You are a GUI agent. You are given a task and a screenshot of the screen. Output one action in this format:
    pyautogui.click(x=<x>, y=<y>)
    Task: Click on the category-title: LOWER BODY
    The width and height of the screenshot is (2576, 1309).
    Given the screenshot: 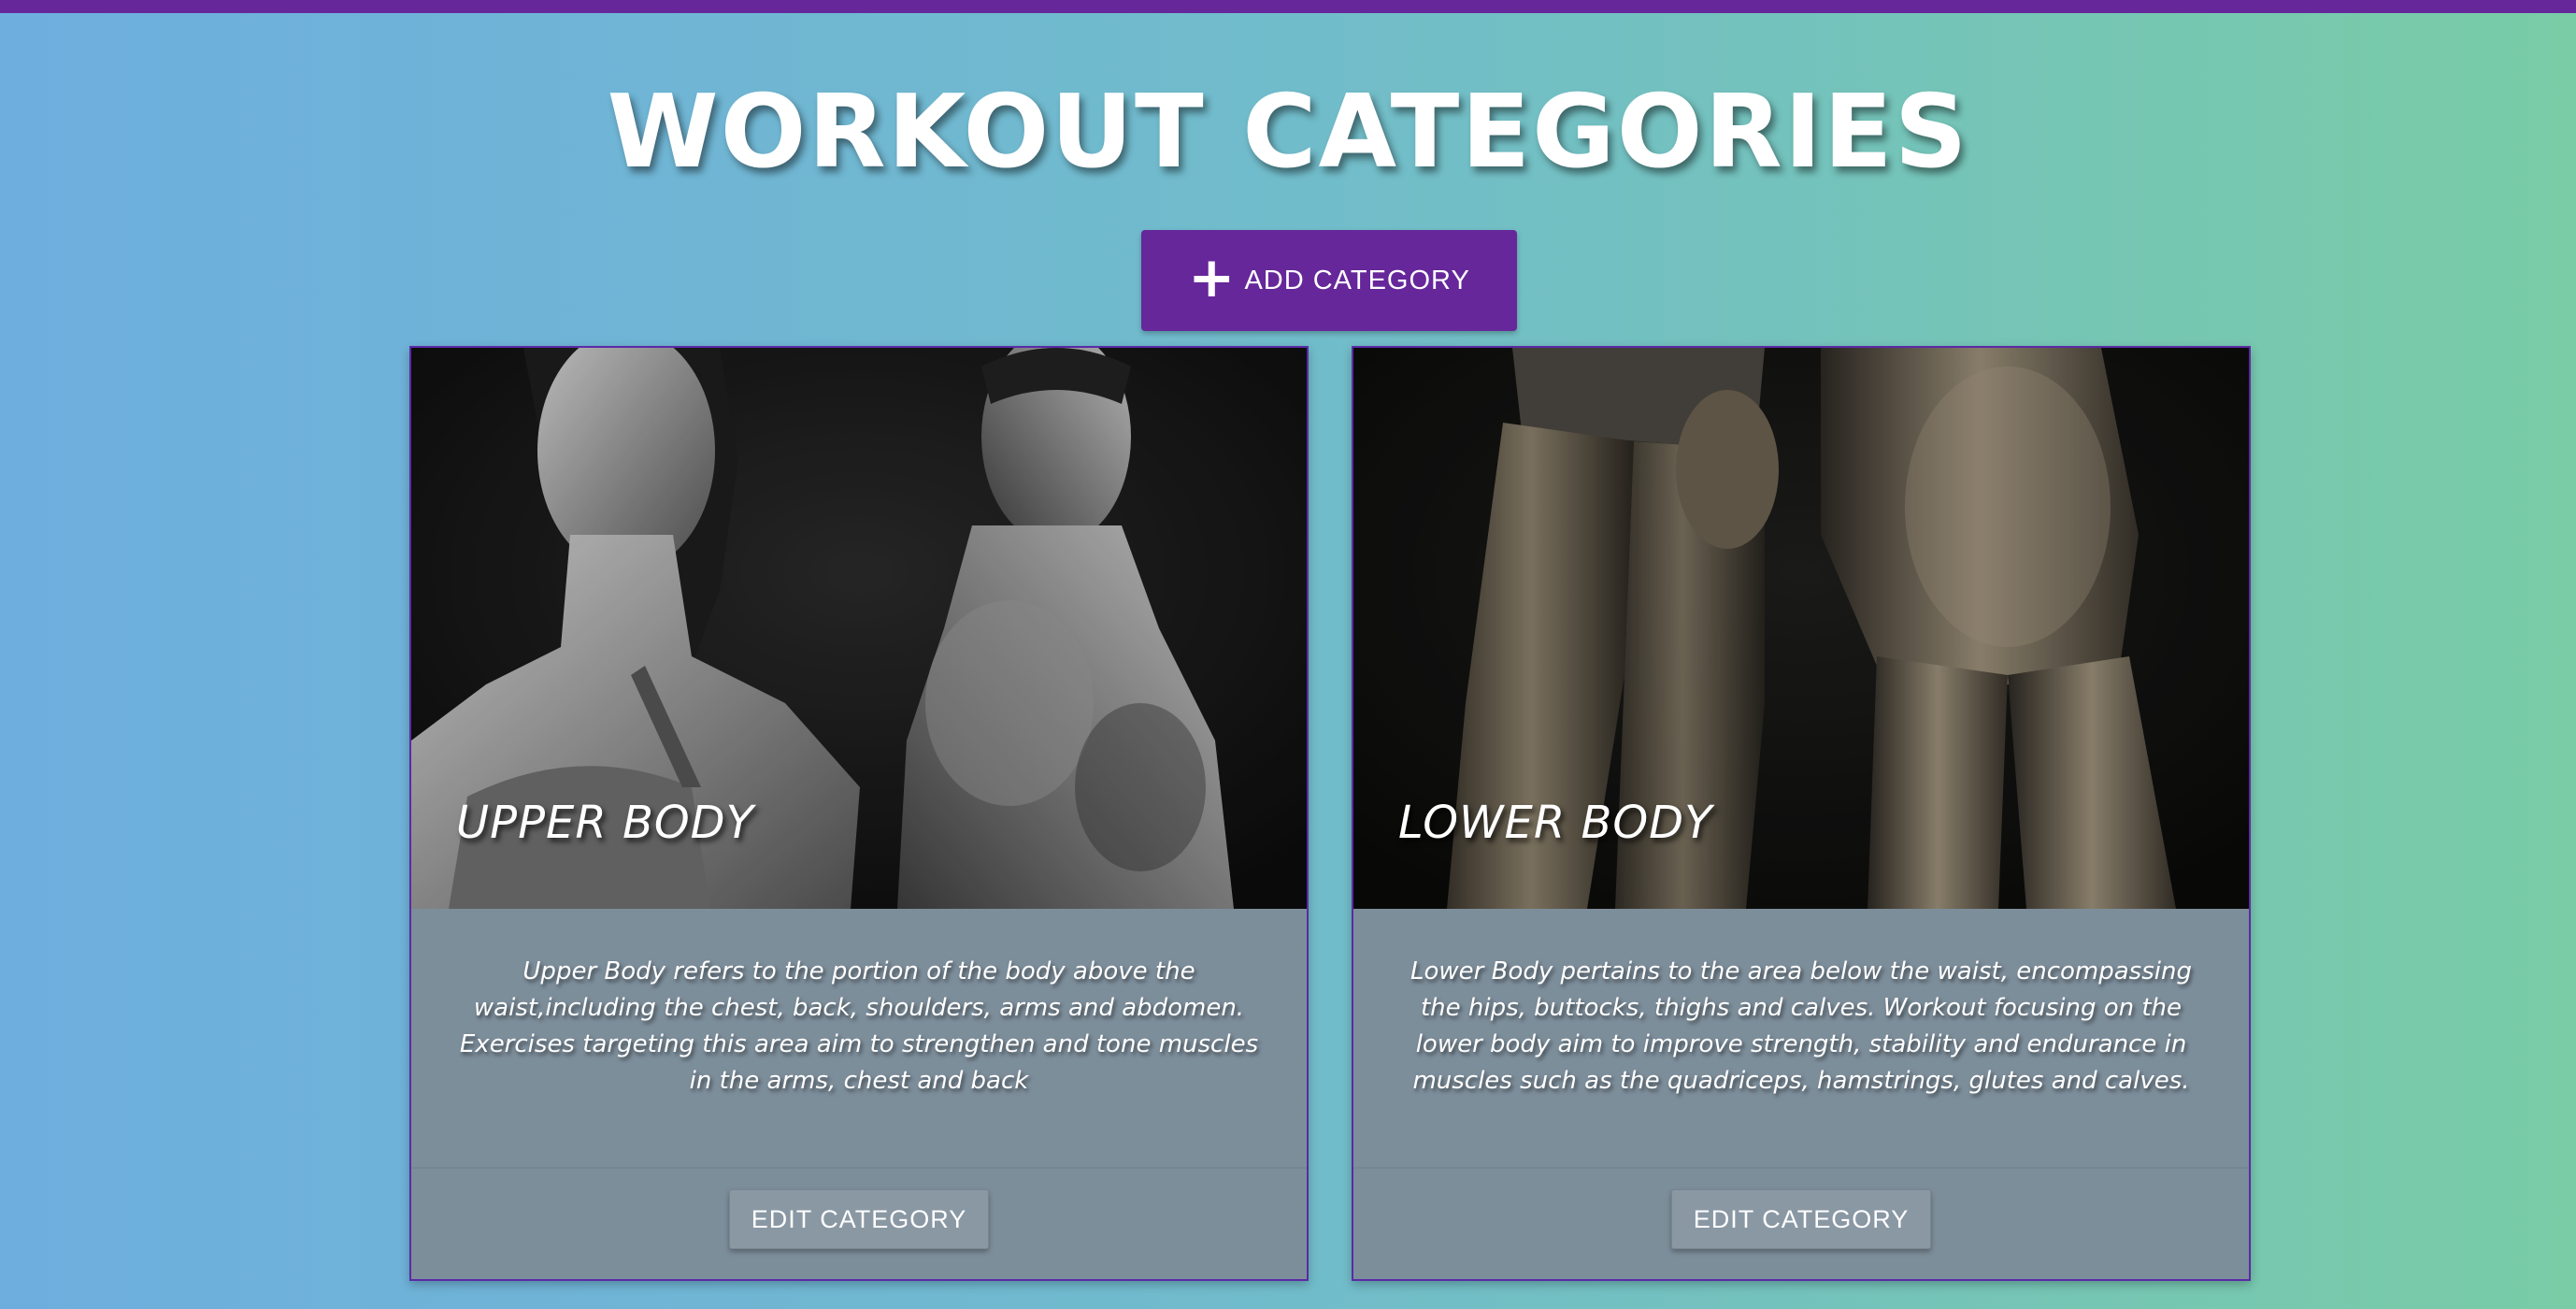 What is the action you would take?
    pyautogui.click(x=1555, y=823)
    